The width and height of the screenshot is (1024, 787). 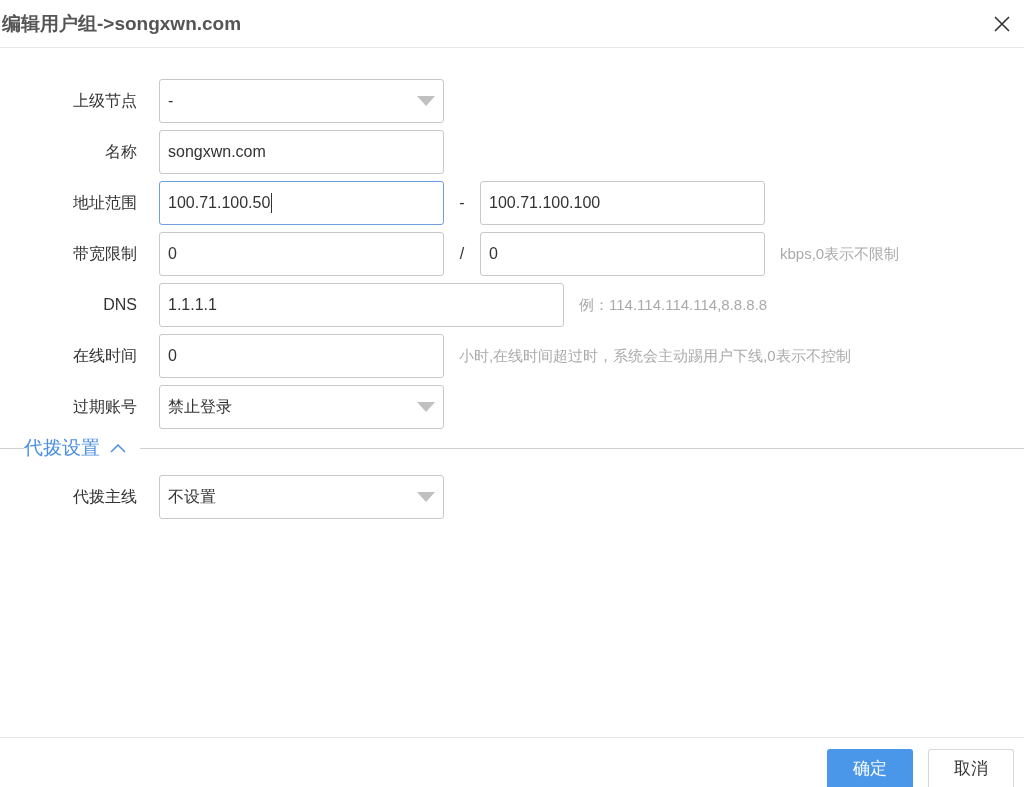 I want to click on select-field: 禁止登录, so click(x=301, y=407).